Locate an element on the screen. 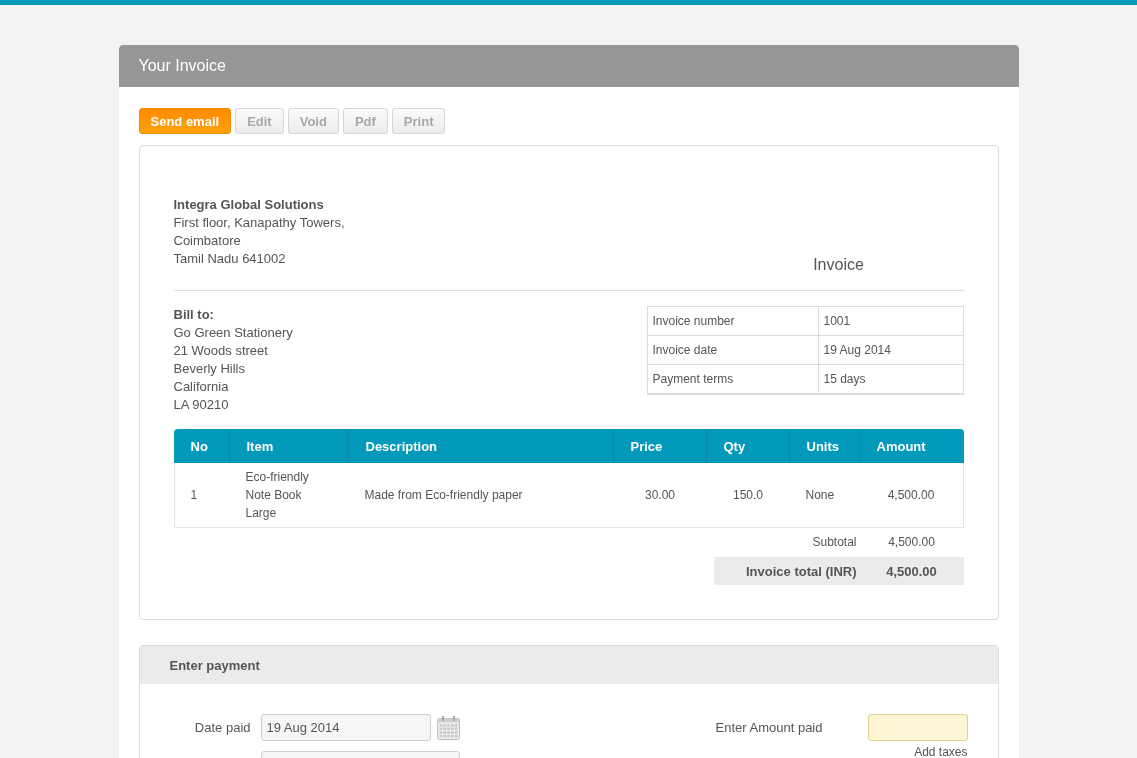 This screenshot has height=758, width=1137. toolbar-button: Edit is located at coordinates (259, 121).